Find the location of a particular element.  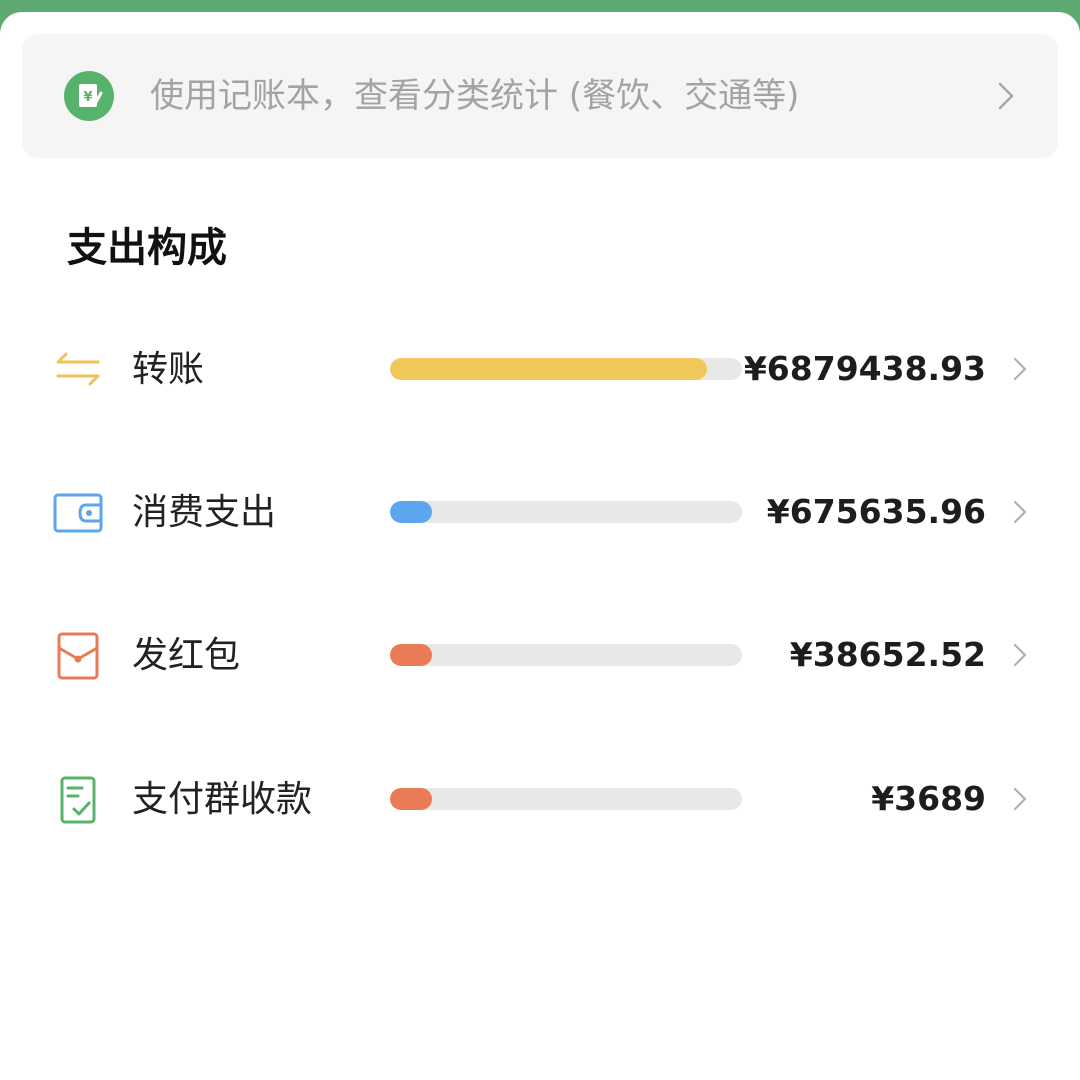

wallet-icon is located at coordinates (78, 513).